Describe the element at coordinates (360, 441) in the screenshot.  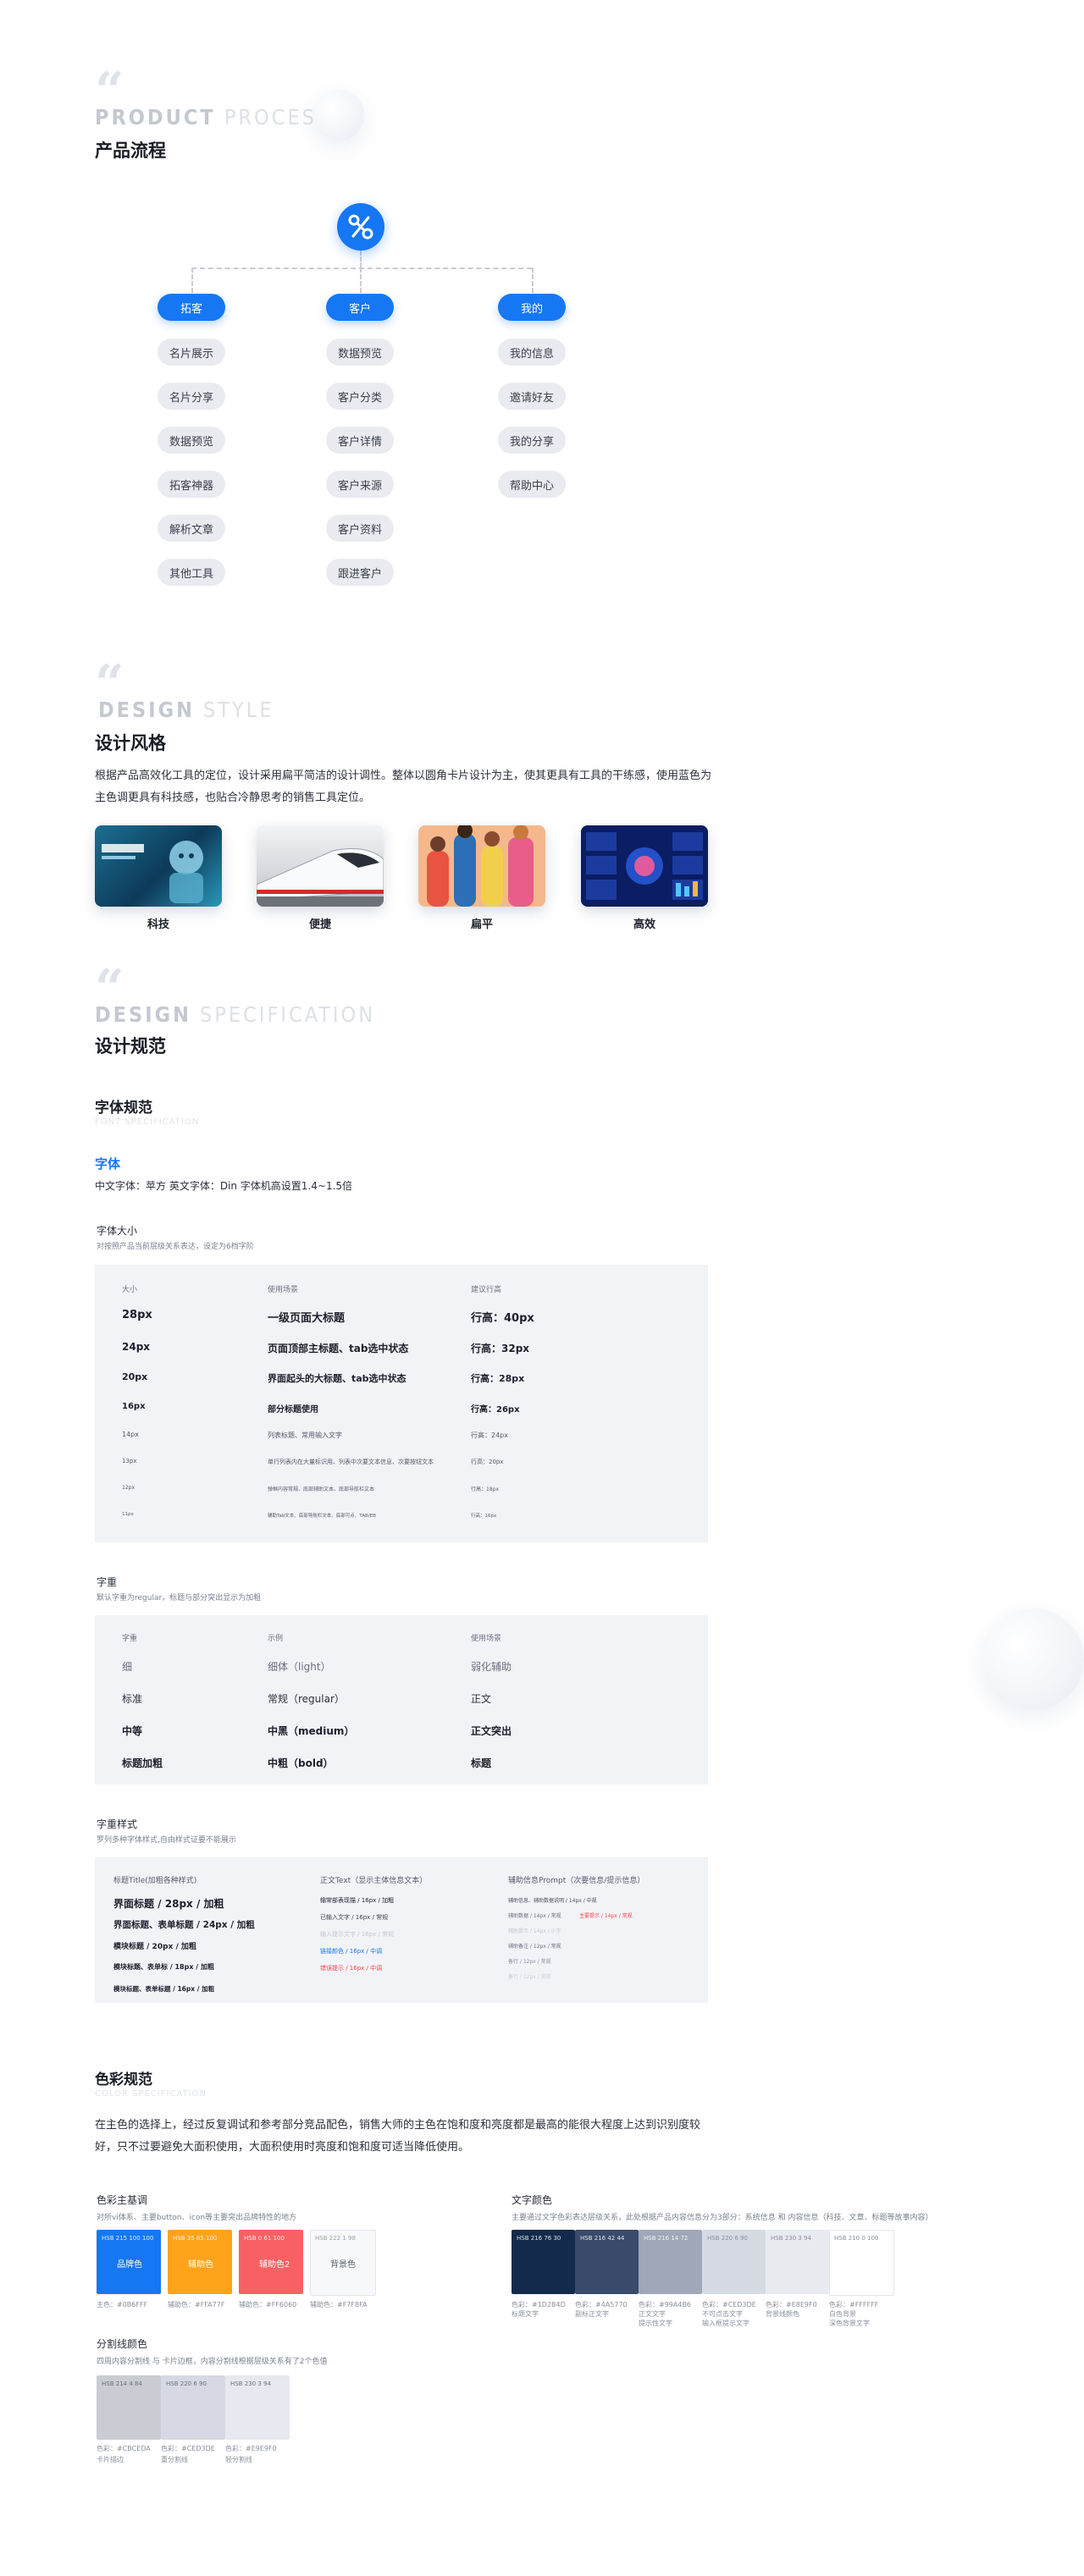
I see `flow-item: 客户详情` at that location.